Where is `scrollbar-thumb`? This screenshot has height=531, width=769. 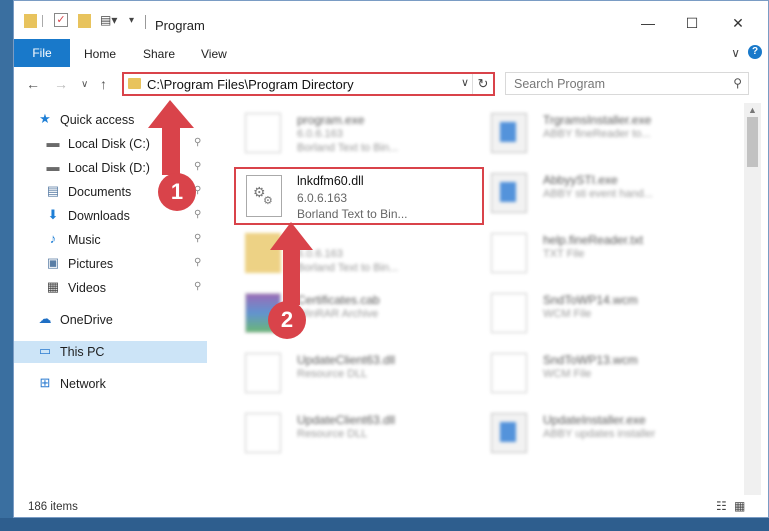
scrollbar-thumb is located at coordinates (752, 142).